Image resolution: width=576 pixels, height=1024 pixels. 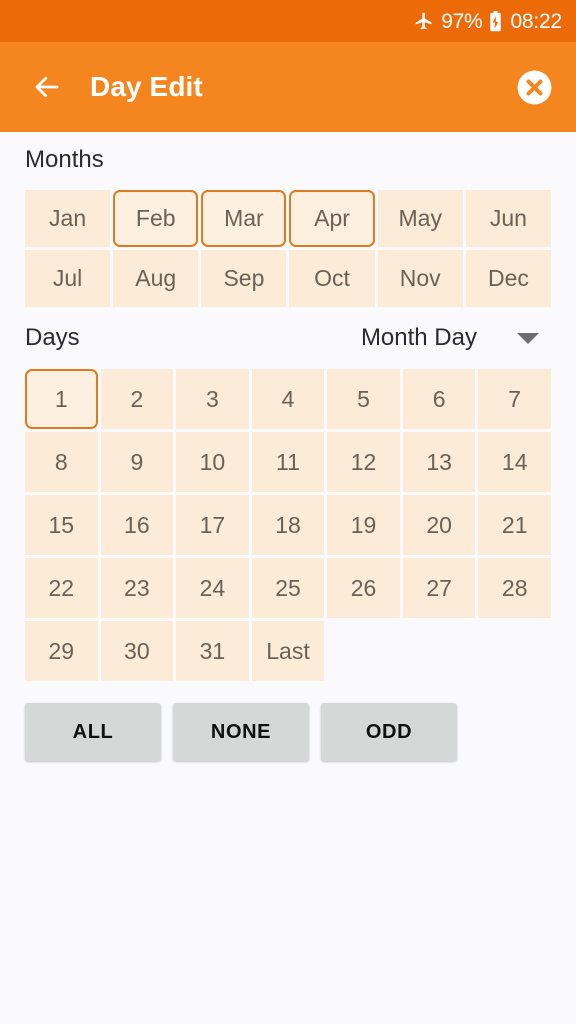 I want to click on back-arrow-icon, so click(x=47, y=87).